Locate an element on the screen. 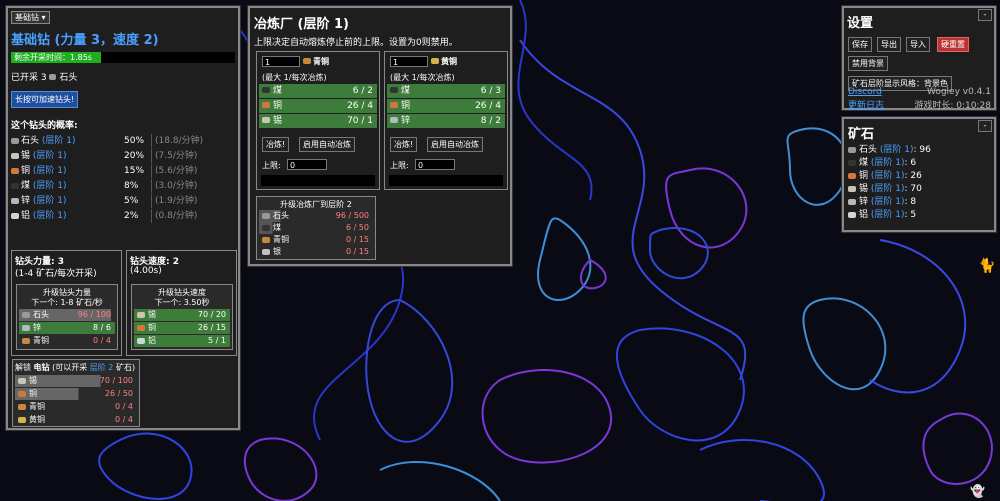 This screenshot has height=501, width=1000. unlock-prefix: 解锁 is located at coordinates (23, 367).